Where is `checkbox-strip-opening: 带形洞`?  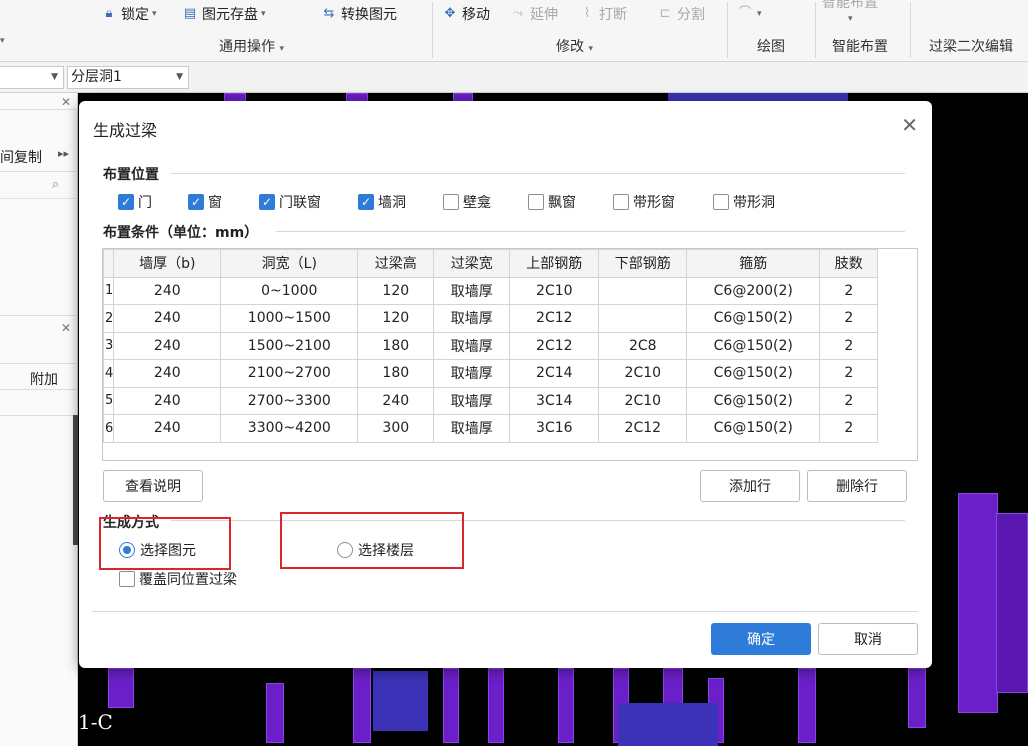 checkbox-strip-opening: 带形洞 is located at coordinates (744, 202).